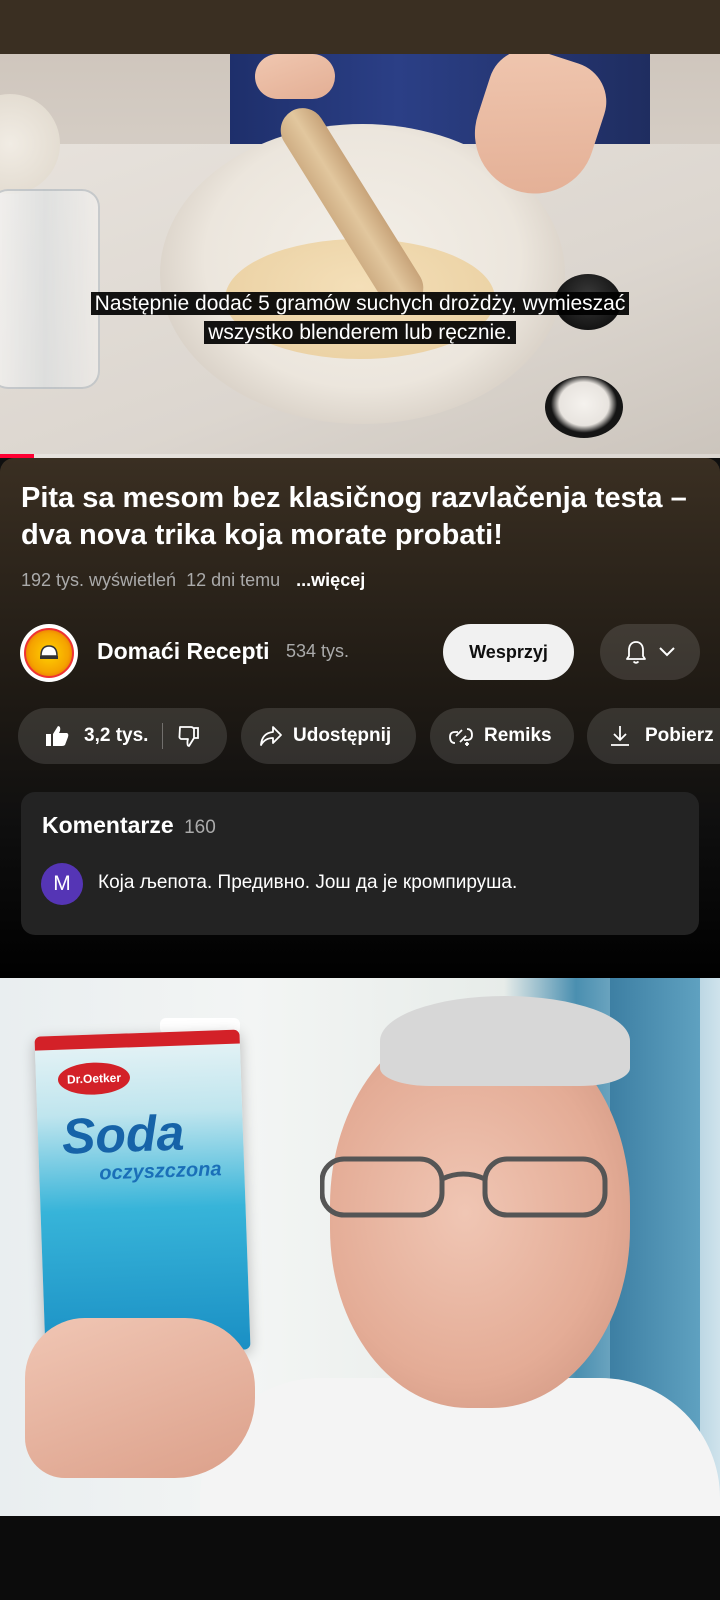 This screenshot has width=720, height=1600. Describe the element at coordinates (360, 652) in the screenshot. I see `channel-row: Domaći Recepti 534 tys. Wesprzyj` at that location.